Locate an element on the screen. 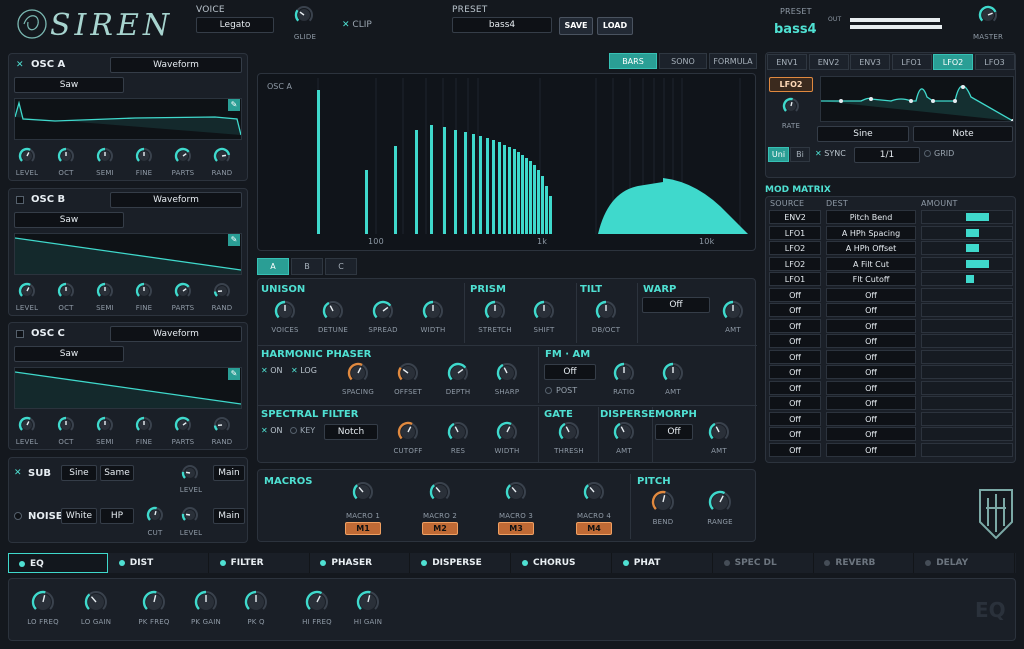  lfo-division-select: 1/1 is located at coordinates (887, 155).